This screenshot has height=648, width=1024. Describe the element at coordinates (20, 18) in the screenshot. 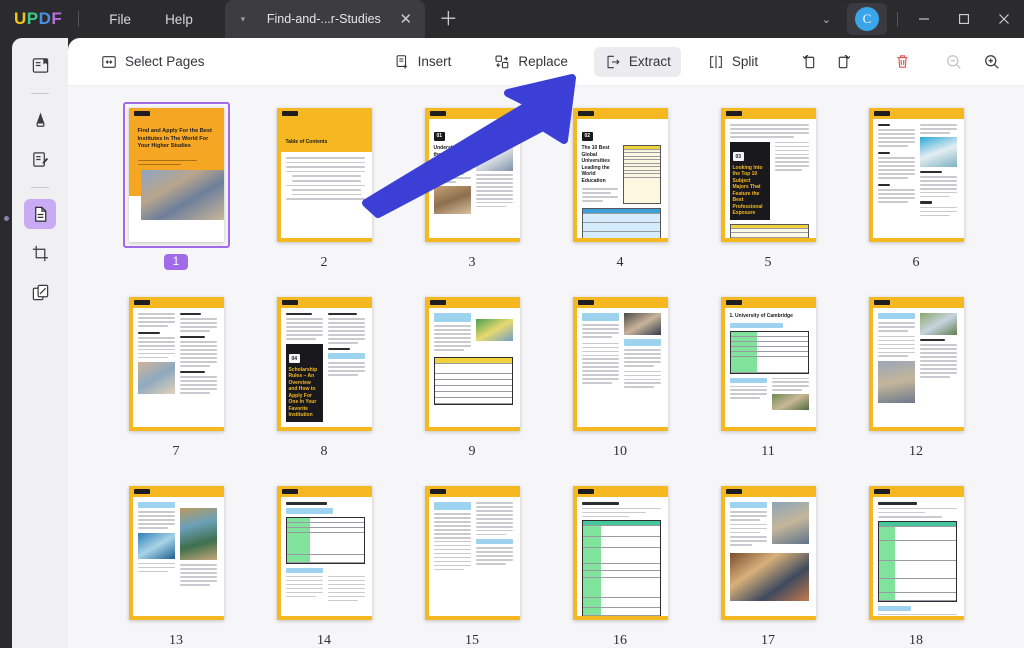

I see `logo-letter-u: U` at that location.